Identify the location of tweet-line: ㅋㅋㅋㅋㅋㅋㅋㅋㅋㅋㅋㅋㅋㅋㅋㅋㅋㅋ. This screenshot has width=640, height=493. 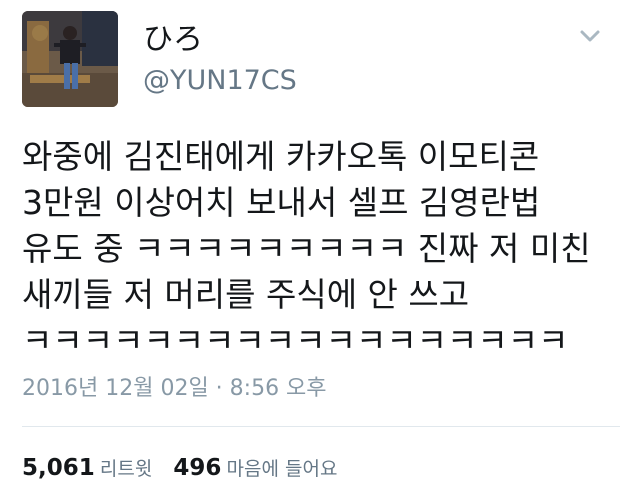
(295, 340).